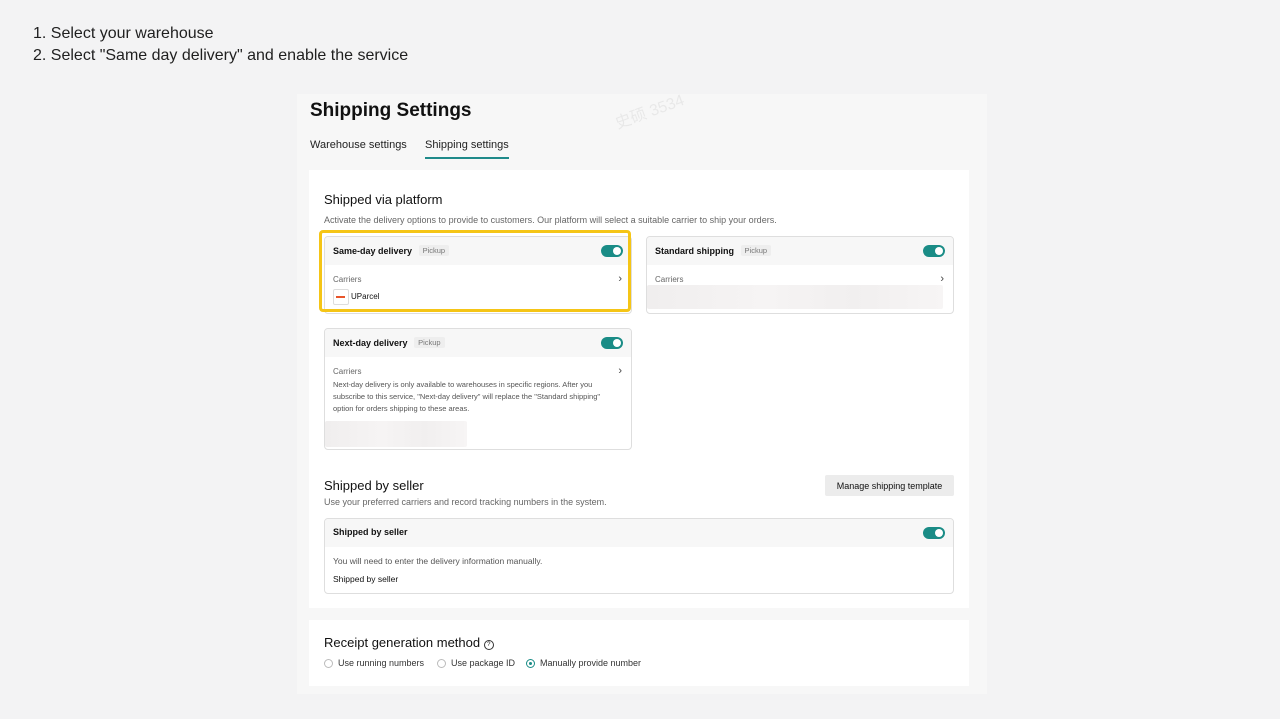  What do you see at coordinates (612, 343) in the screenshot?
I see `next-day-delivery-toggle` at bounding box center [612, 343].